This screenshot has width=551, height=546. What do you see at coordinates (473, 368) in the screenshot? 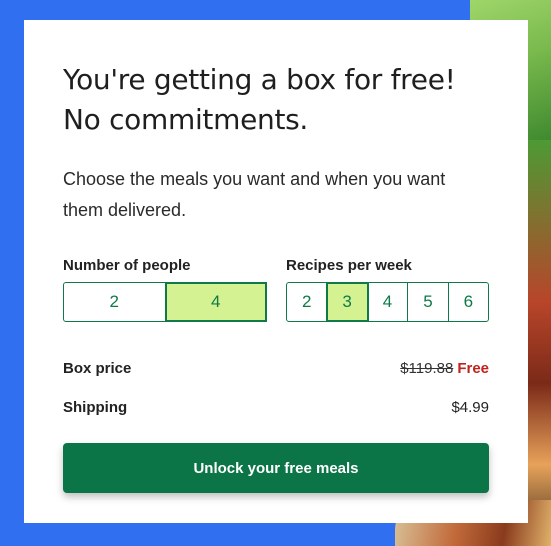
I see `free-badge: Free` at bounding box center [473, 368].